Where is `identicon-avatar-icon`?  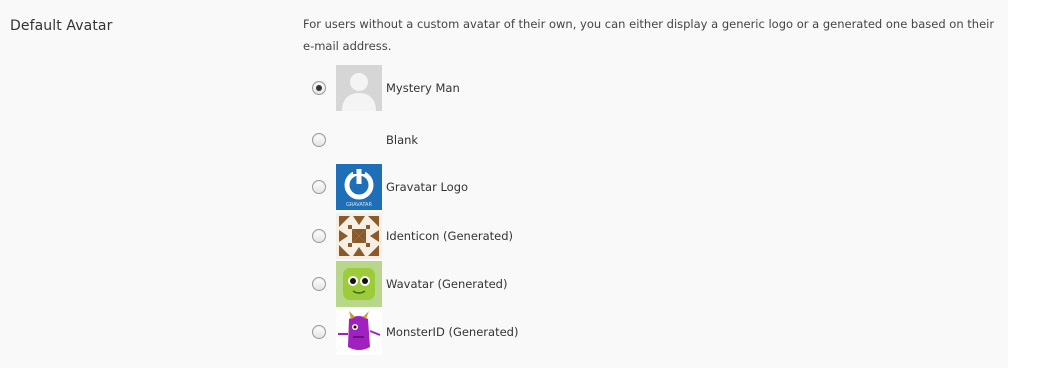 identicon-avatar-icon is located at coordinates (359, 236).